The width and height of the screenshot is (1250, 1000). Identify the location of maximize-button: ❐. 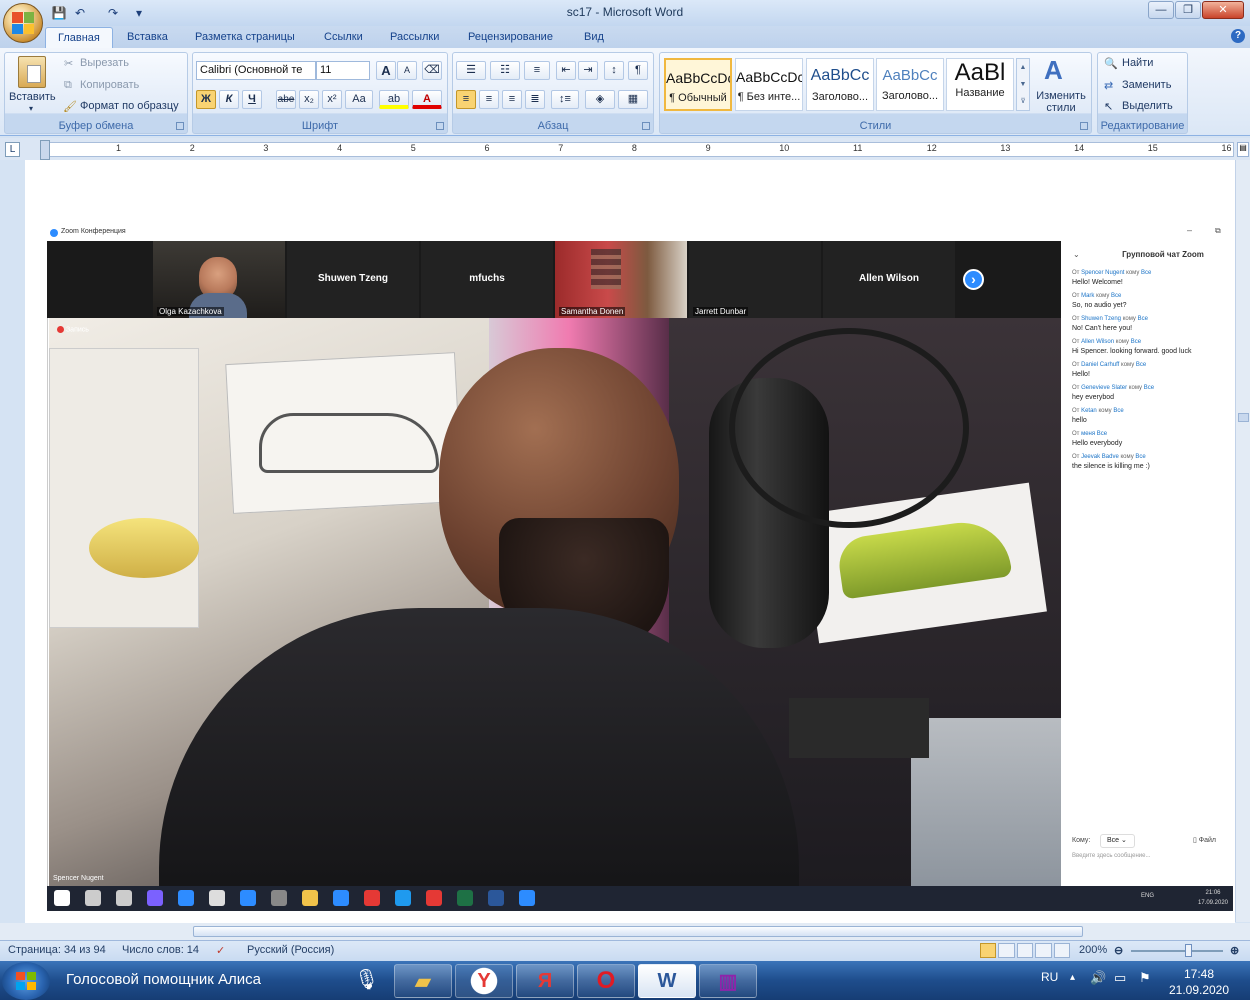
(1188, 10).